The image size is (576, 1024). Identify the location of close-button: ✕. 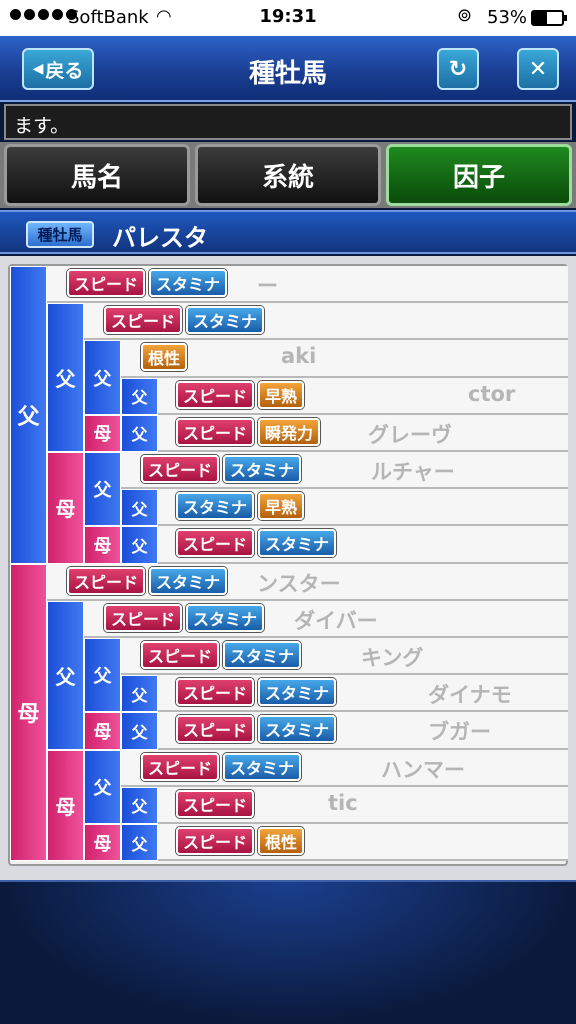
(538, 69).